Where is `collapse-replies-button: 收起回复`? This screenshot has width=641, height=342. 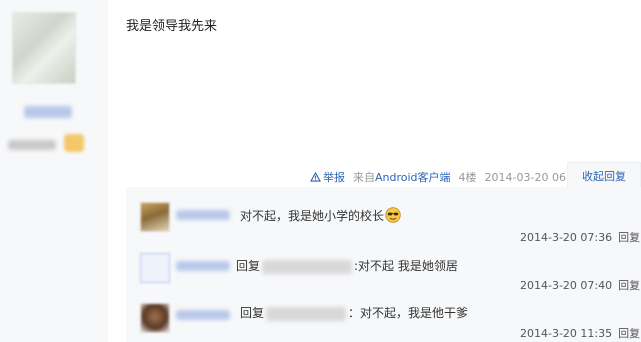 collapse-replies-button: 收起回复 is located at coordinates (604, 175).